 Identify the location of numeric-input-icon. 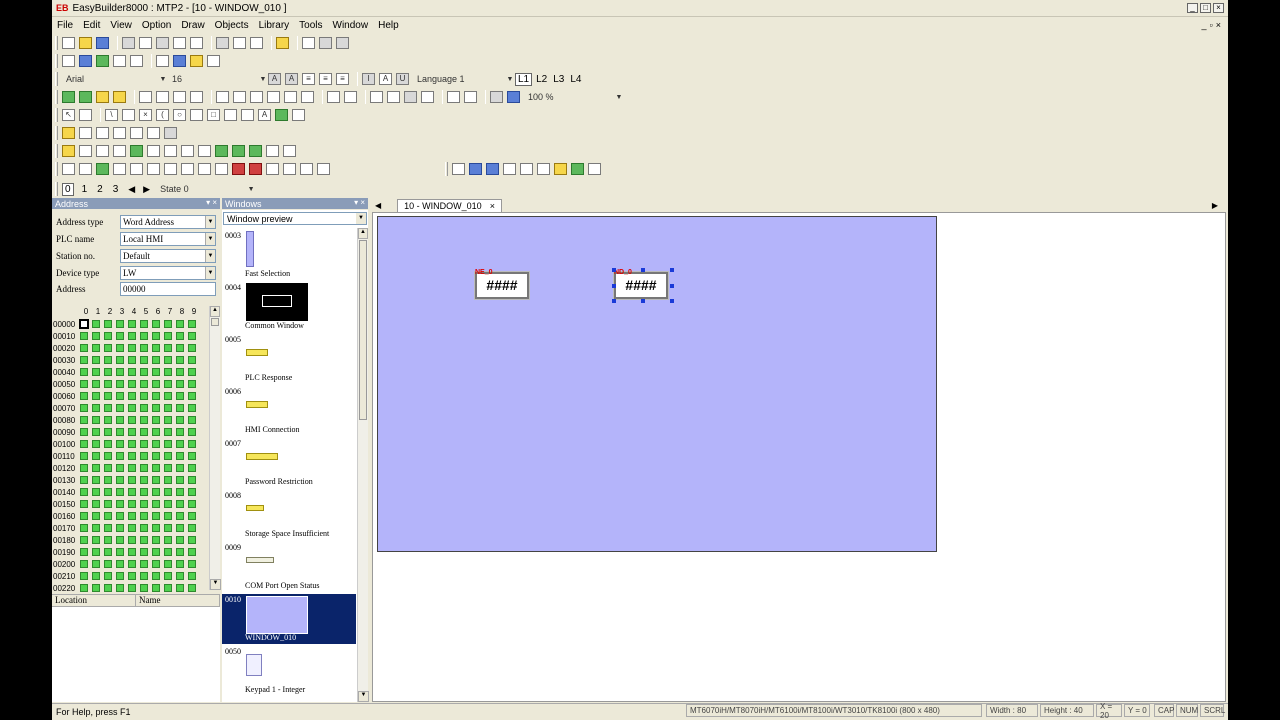
(119, 151).